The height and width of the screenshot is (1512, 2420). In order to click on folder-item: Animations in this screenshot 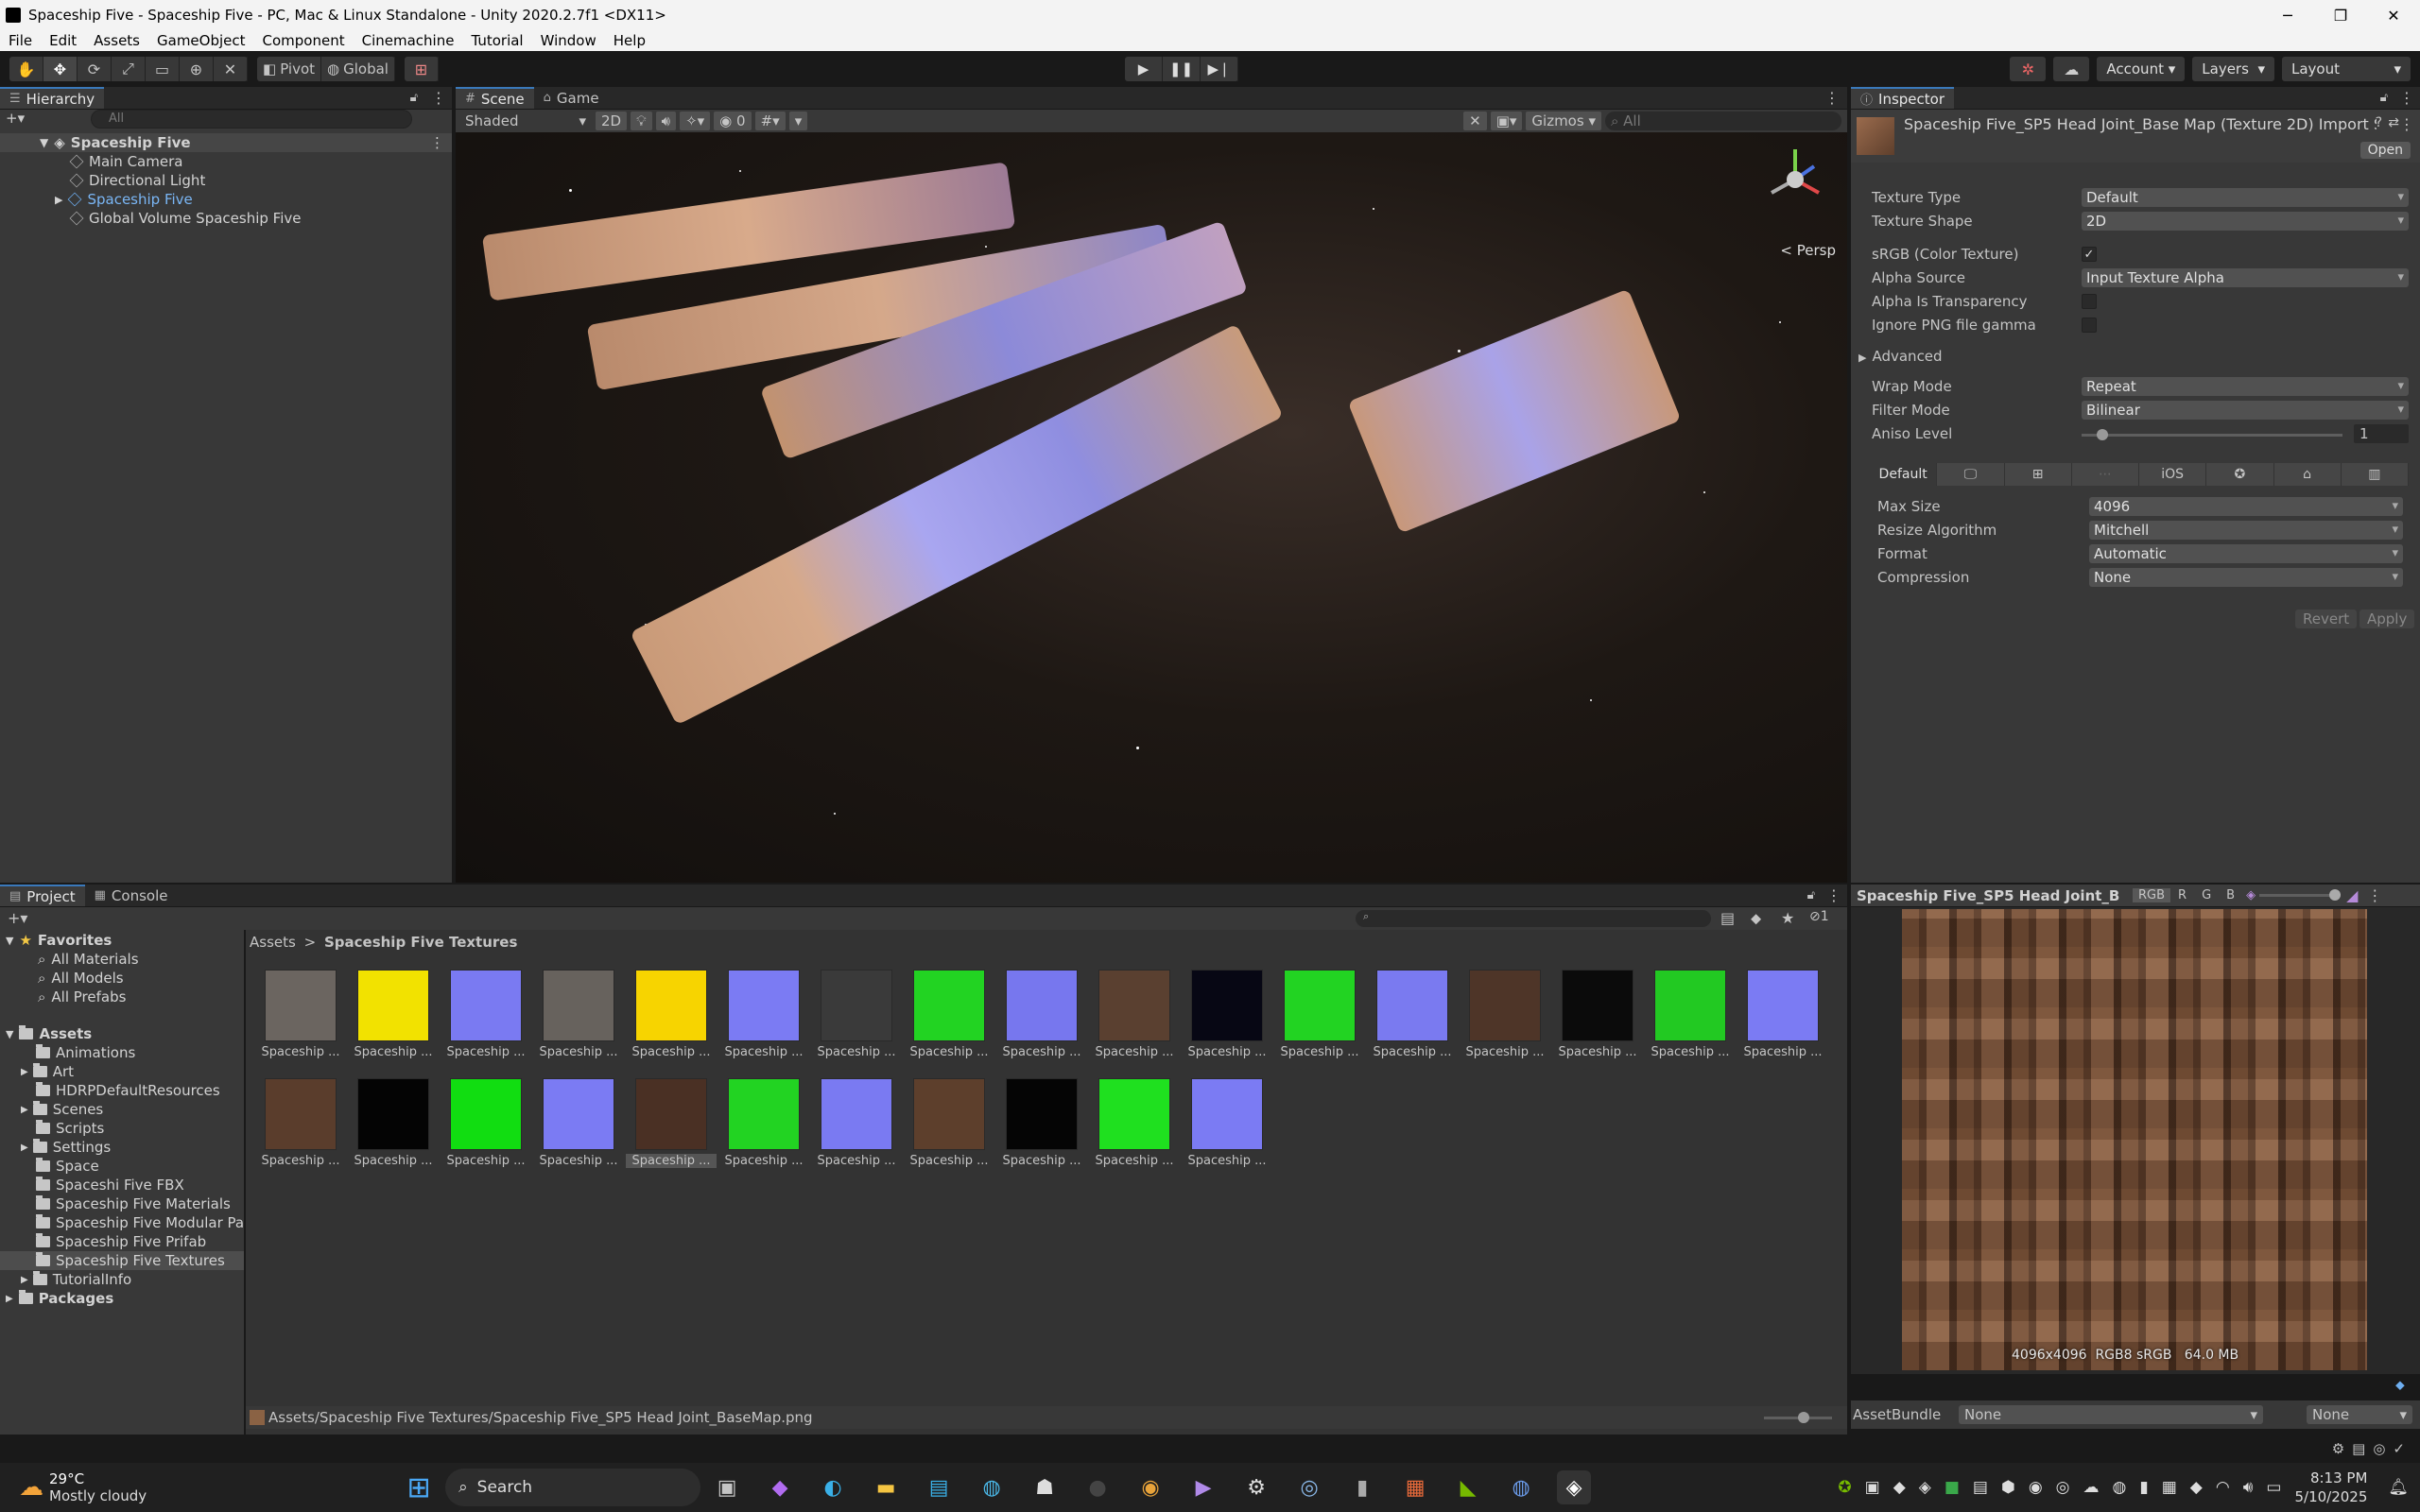, I will do `click(85, 1052)`.